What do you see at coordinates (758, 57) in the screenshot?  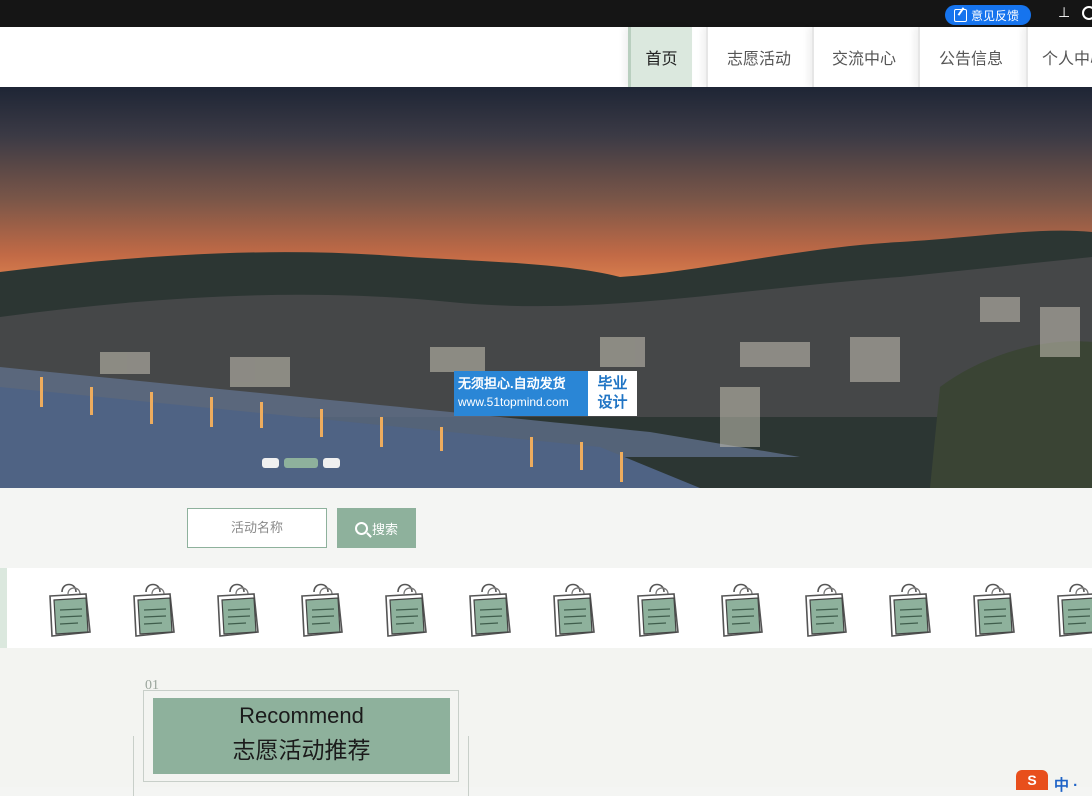 I see `nav-volunteer-activities: 志愿活动` at bounding box center [758, 57].